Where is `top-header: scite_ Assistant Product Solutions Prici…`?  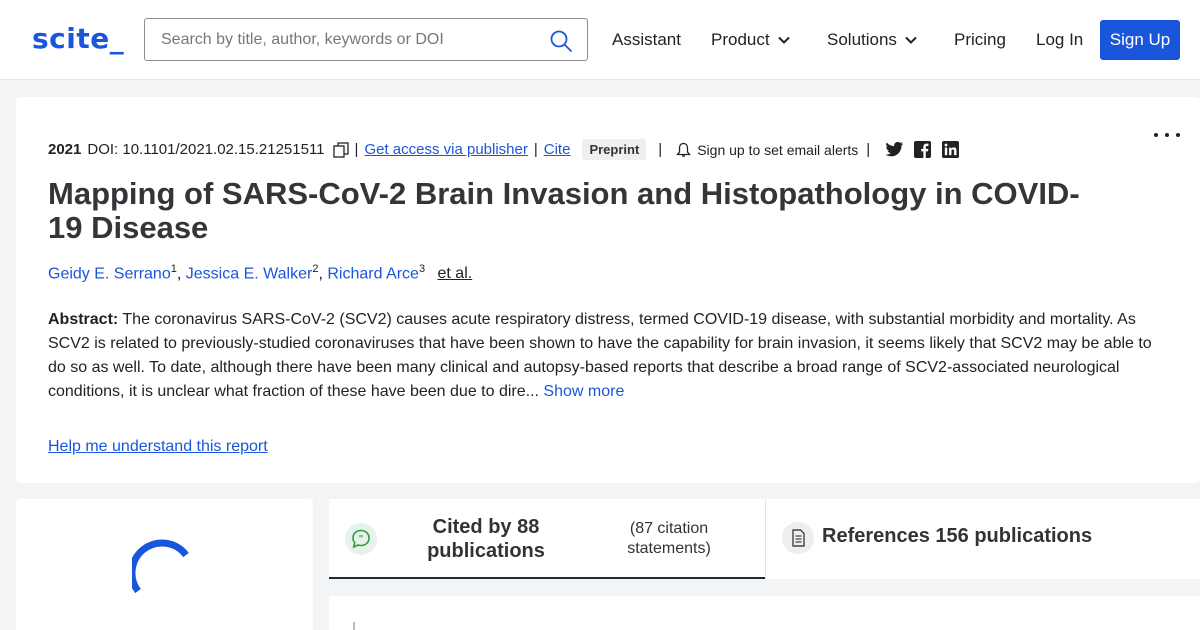 top-header: scite_ Assistant Product Solutions Prici… is located at coordinates (600, 40).